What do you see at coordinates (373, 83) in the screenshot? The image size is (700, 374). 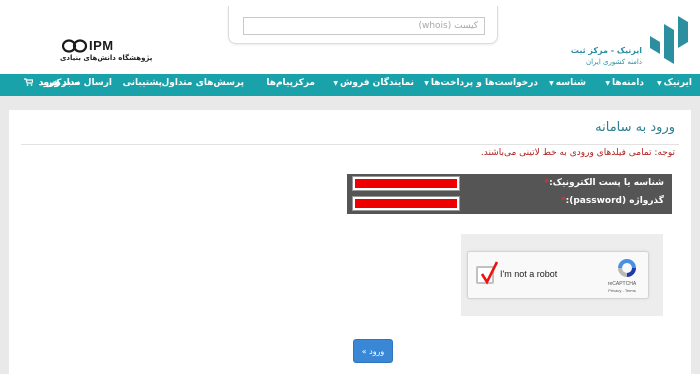 I see `nav-item-sales-agents: نمایندگان فروش▼` at bounding box center [373, 83].